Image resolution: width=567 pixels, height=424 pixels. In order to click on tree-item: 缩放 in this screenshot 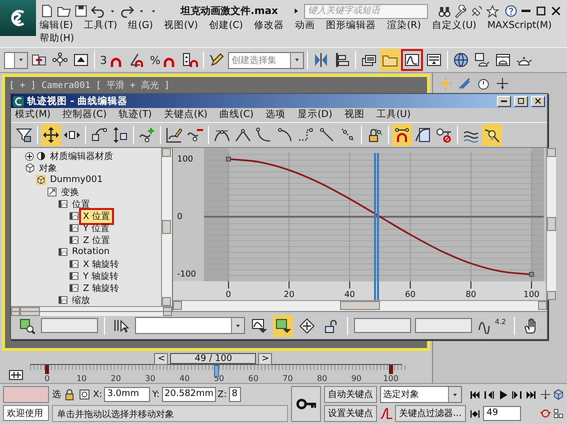, I will do `click(81, 300)`.